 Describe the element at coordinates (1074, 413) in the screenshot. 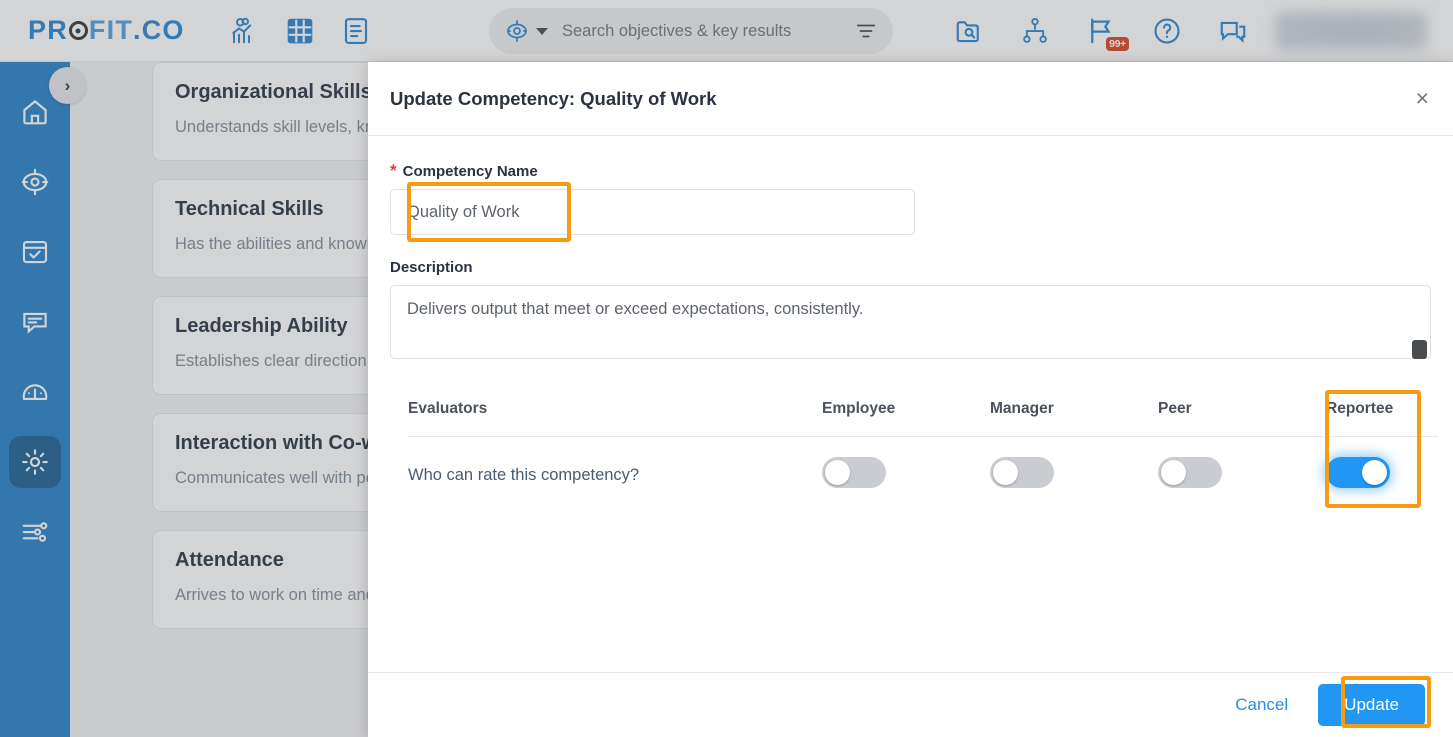

I see `column-header-manager: Manager` at that location.